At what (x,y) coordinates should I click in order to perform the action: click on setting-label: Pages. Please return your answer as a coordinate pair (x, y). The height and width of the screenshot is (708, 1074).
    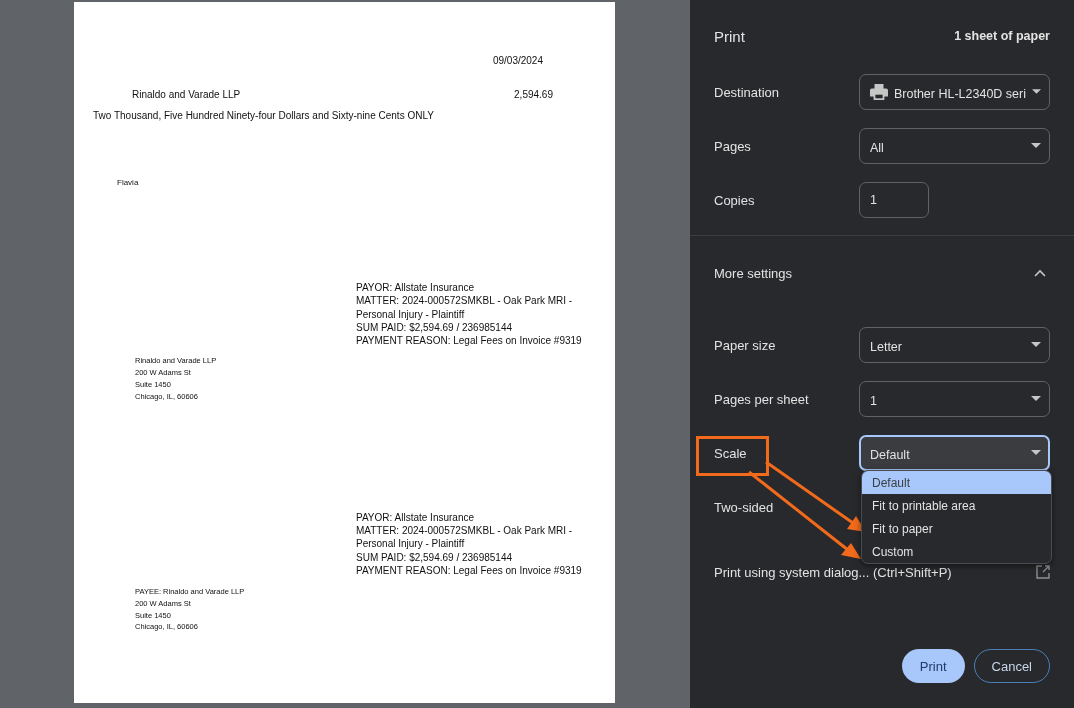
    Looking at the image, I should click on (733, 146).